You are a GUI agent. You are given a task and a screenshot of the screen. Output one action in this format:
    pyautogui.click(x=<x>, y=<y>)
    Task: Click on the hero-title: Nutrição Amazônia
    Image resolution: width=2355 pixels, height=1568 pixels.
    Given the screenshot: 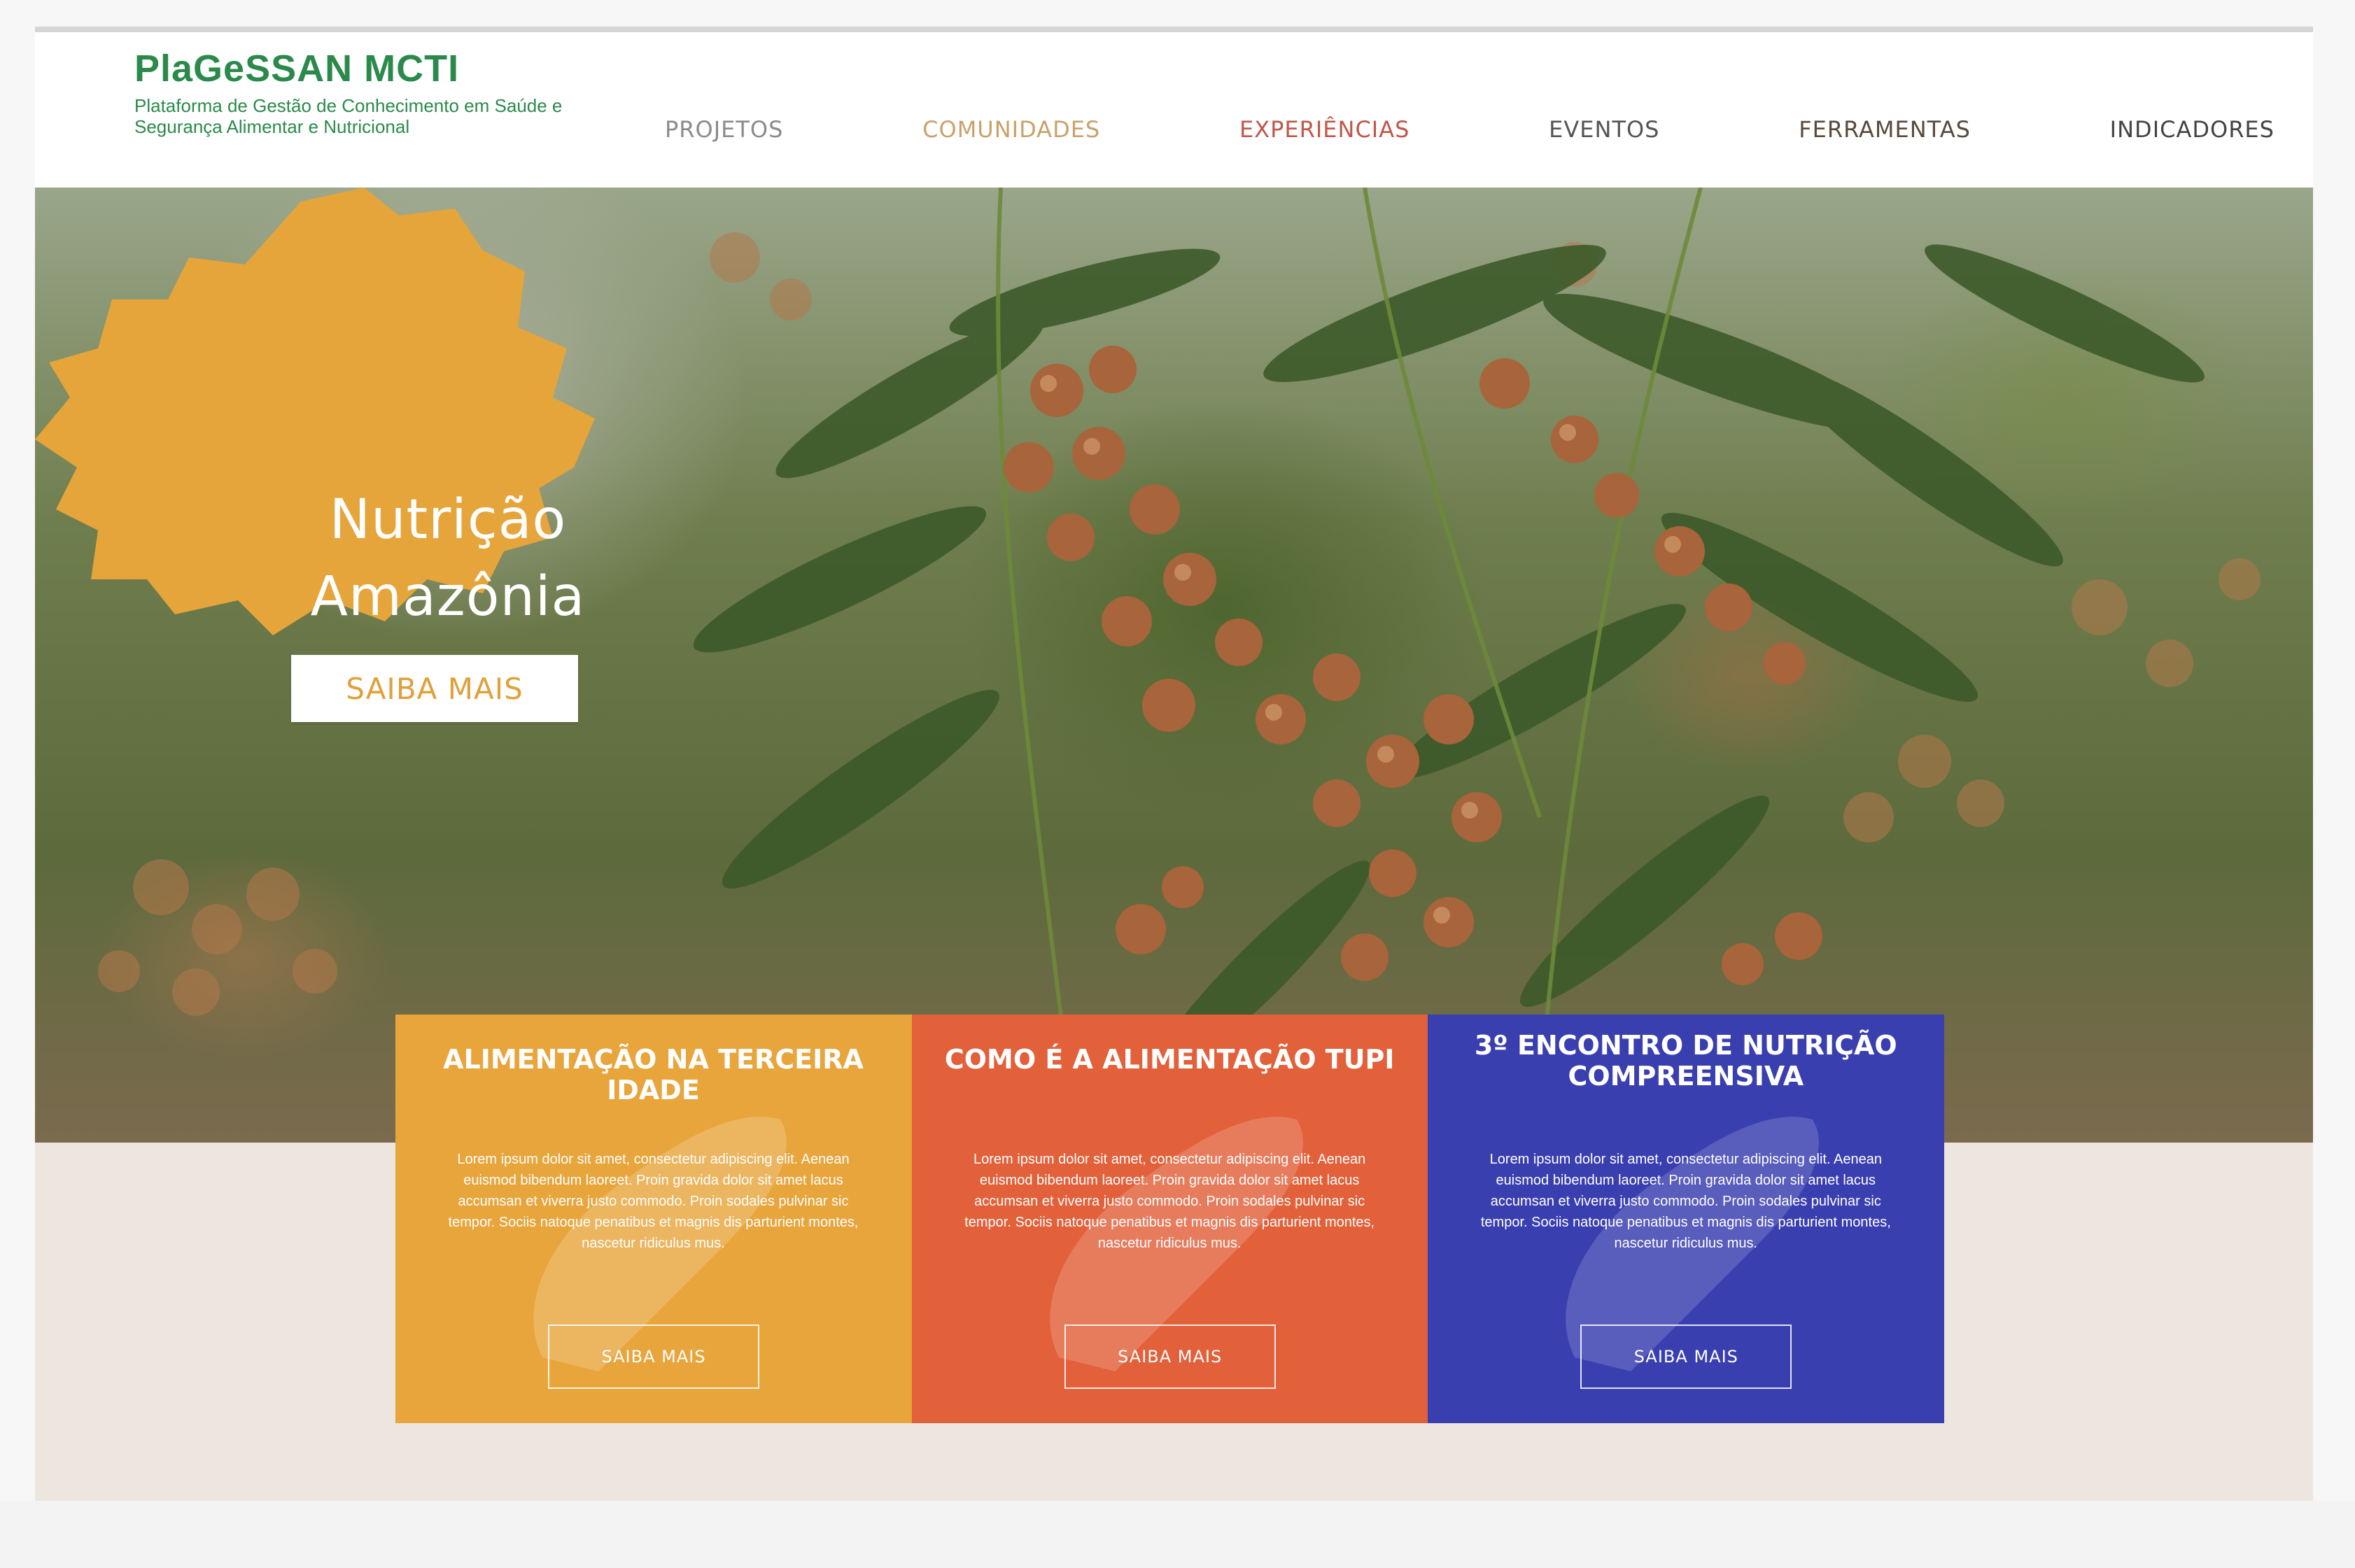 What is the action you would take?
    pyautogui.click(x=448, y=558)
    